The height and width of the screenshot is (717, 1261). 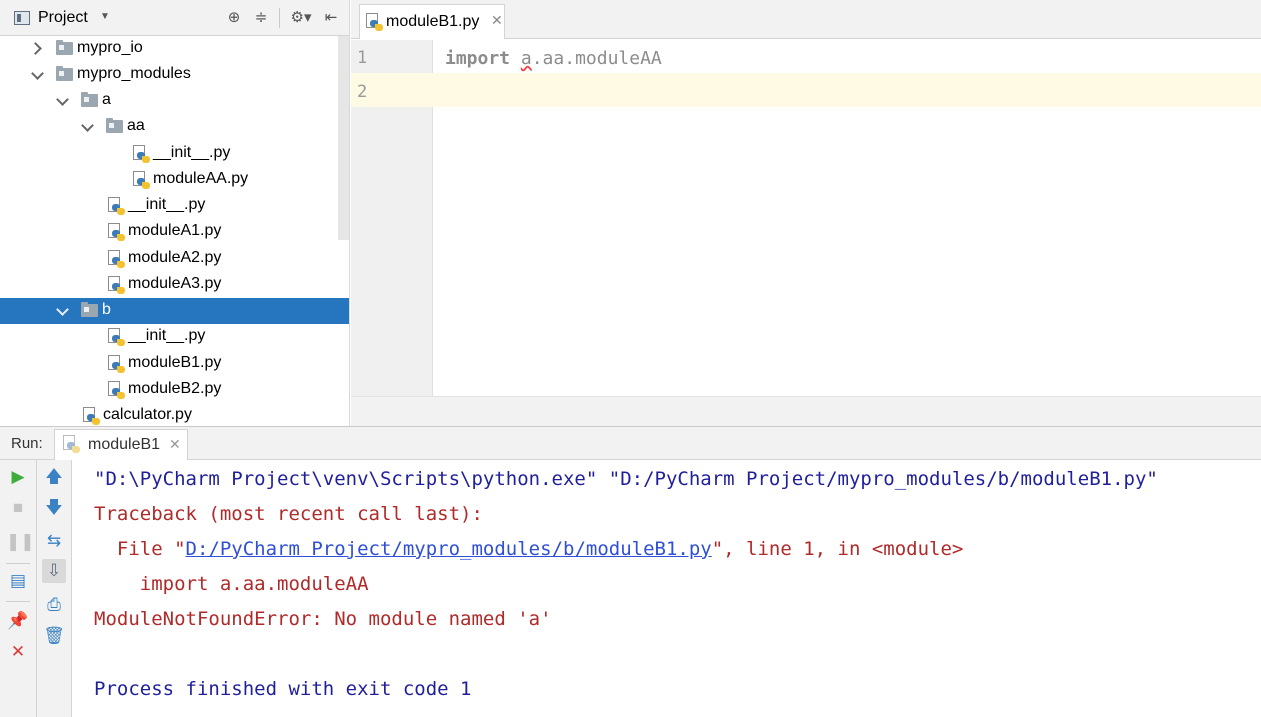 What do you see at coordinates (54, 508) in the screenshot?
I see `down-arrow-icon: 🡇` at bounding box center [54, 508].